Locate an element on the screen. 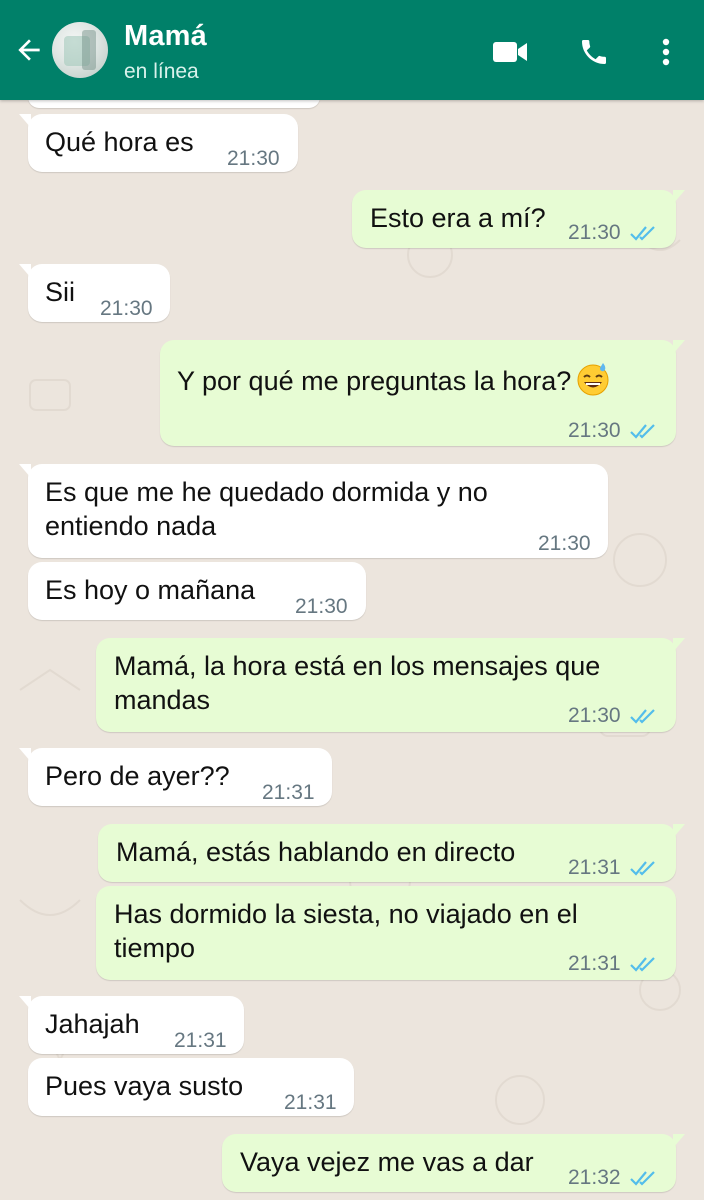 Image resolution: width=704 pixels, height=1200 pixels. message-text: Y por qué me preguntas la hora? is located at coordinates (394, 379).